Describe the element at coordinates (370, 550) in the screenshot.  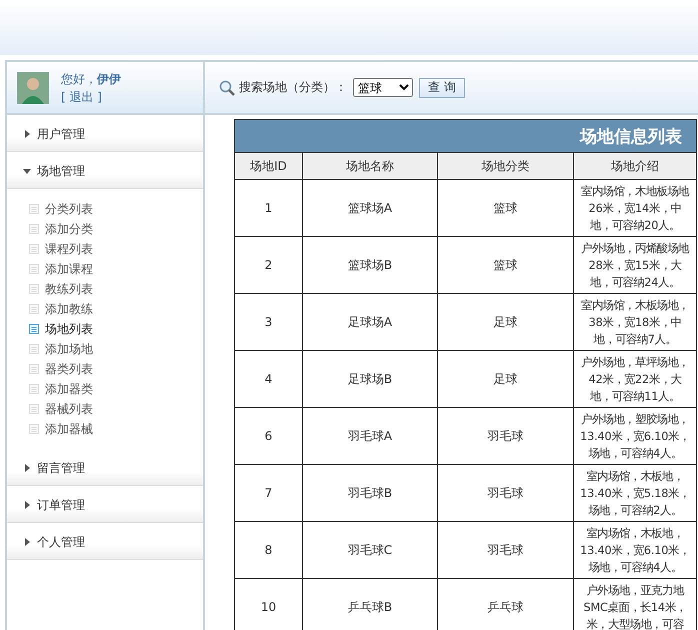
I see `table-cell: 羽毛球C` at that location.